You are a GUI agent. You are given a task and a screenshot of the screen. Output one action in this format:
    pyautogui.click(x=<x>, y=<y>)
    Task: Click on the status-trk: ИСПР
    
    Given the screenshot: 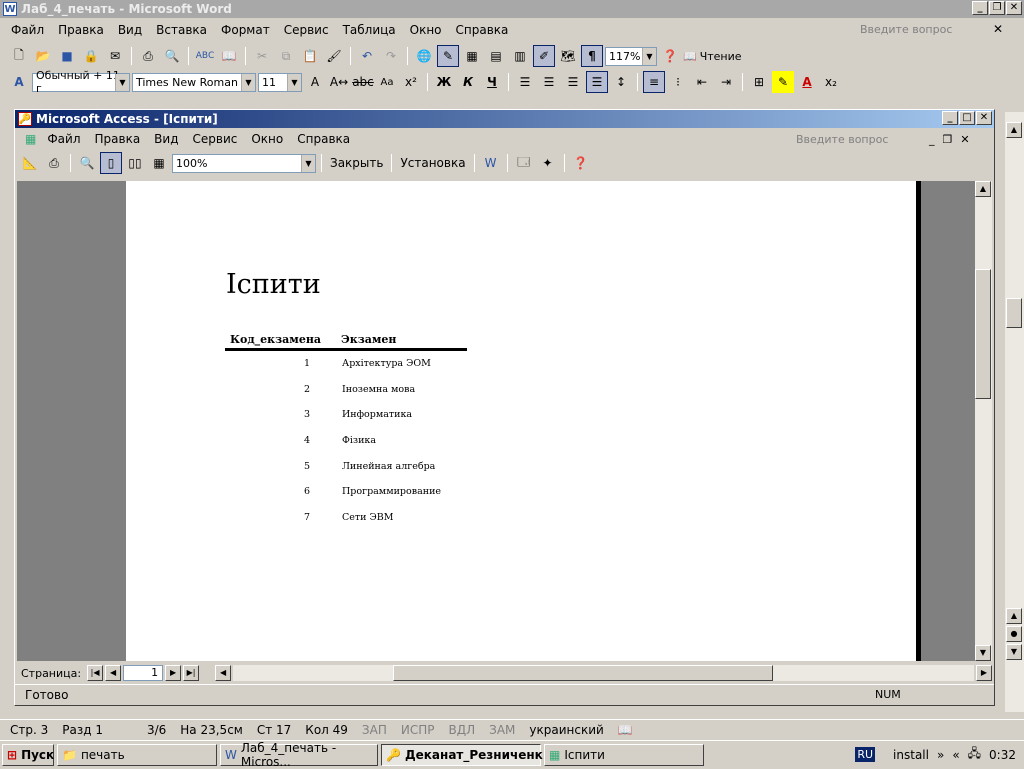 What is the action you would take?
    pyautogui.click(x=418, y=730)
    